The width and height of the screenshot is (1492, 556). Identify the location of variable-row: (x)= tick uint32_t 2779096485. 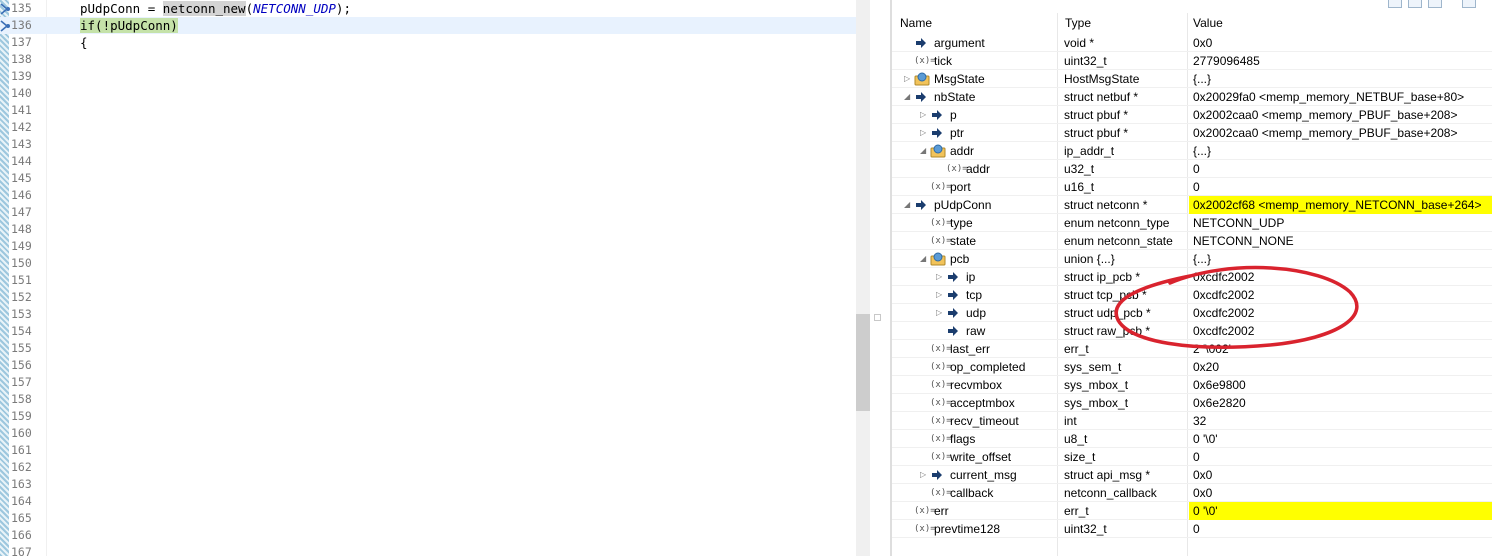
(1192, 61).